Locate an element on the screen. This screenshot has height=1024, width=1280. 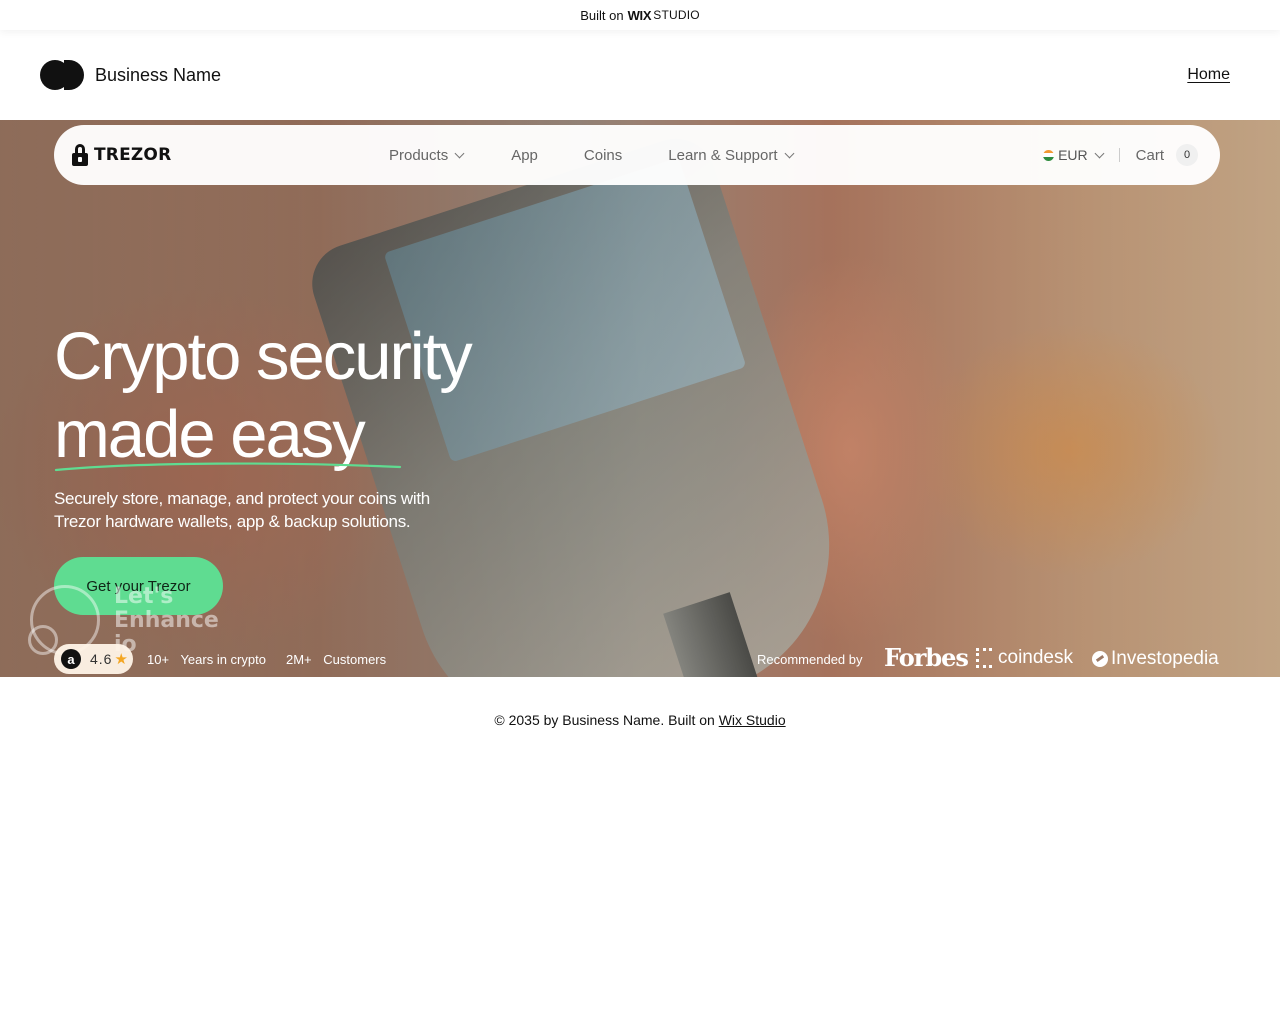
business-name: Business Name is located at coordinates (158, 75).